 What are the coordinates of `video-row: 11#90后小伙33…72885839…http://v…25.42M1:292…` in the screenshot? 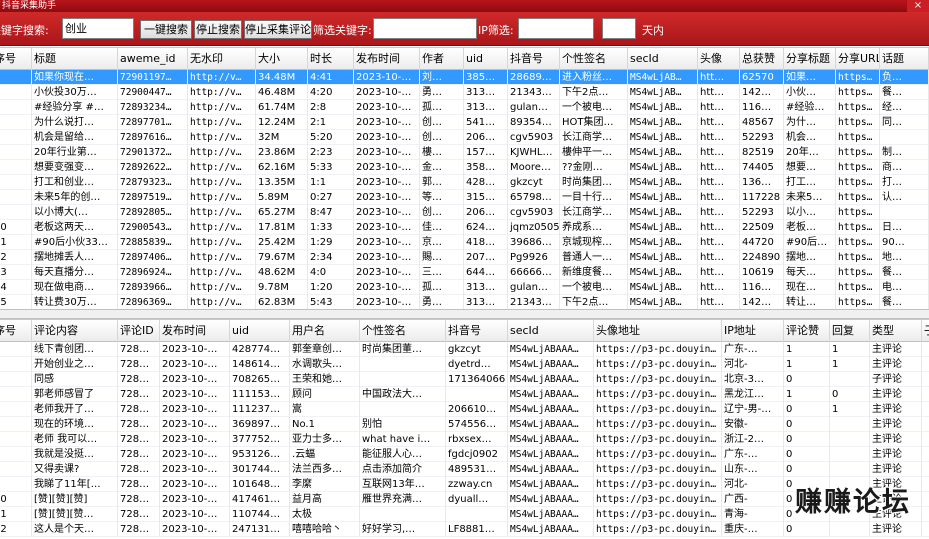 It's located at (464, 242).